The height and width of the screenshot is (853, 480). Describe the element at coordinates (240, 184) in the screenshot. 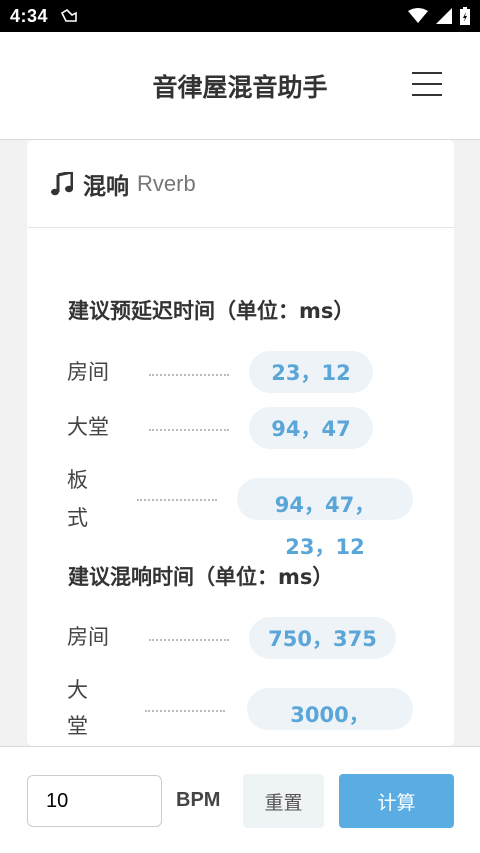

I see `card-header: 混响 Rverb` at that location.